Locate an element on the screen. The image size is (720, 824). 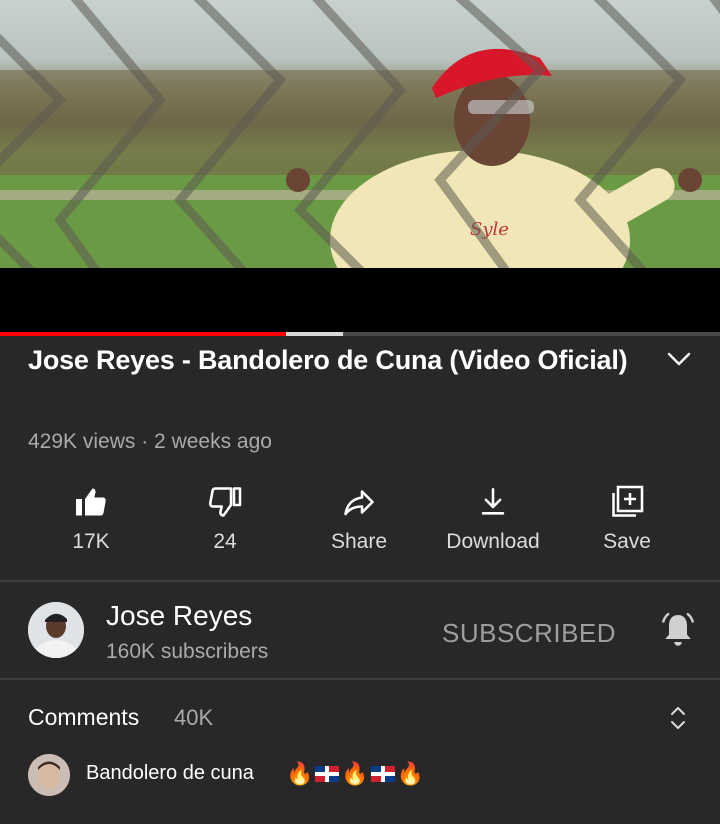
chevron-down-icon is located at coordinates (679, 359).